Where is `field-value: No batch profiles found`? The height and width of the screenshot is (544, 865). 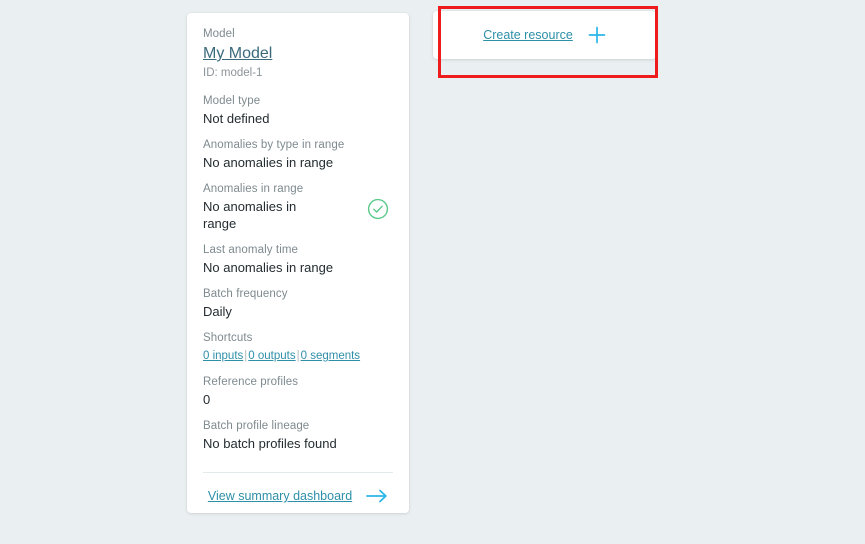 field-value: No batch profiles found is located at coordinates (270, 443).